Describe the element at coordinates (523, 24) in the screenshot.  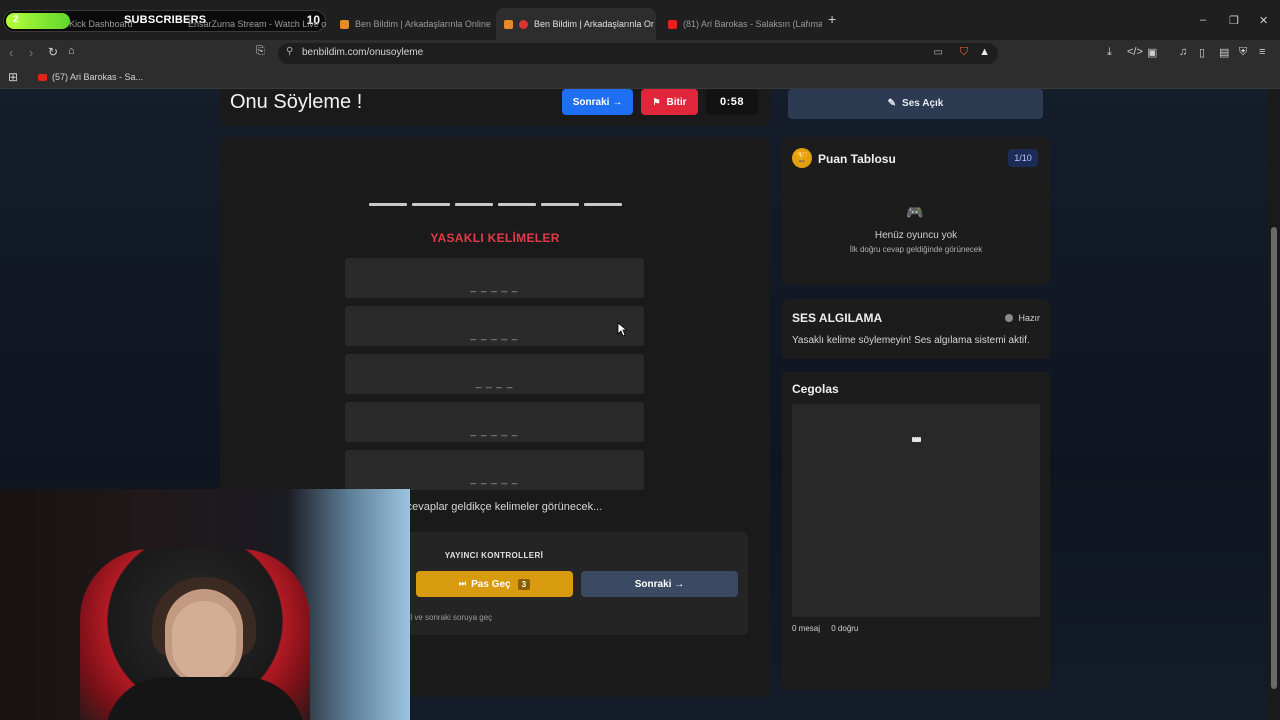
I see `recording-icon` at that location.